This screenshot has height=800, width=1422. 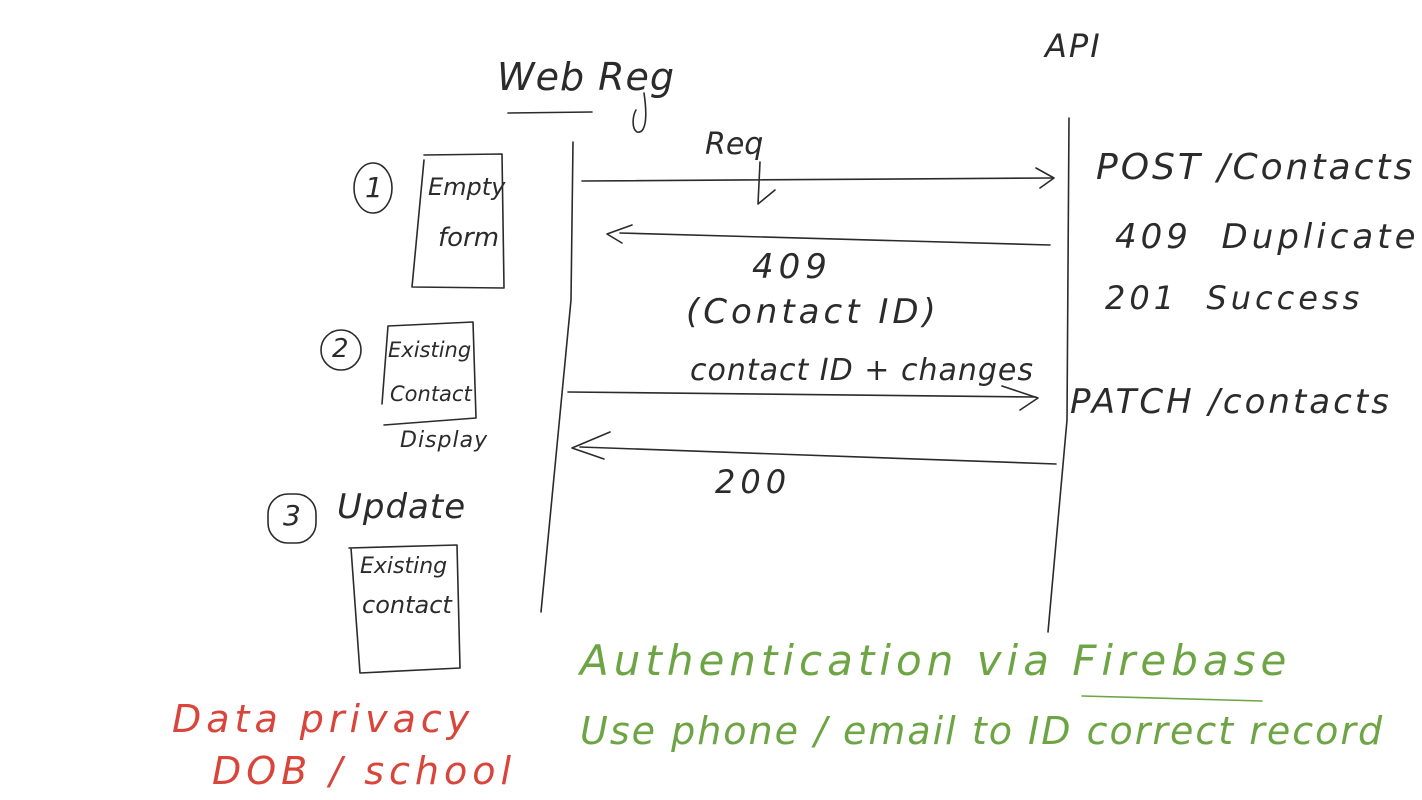 I want to click on api-note-patch: PATCH /contacts, so click(x=1231, y=402).